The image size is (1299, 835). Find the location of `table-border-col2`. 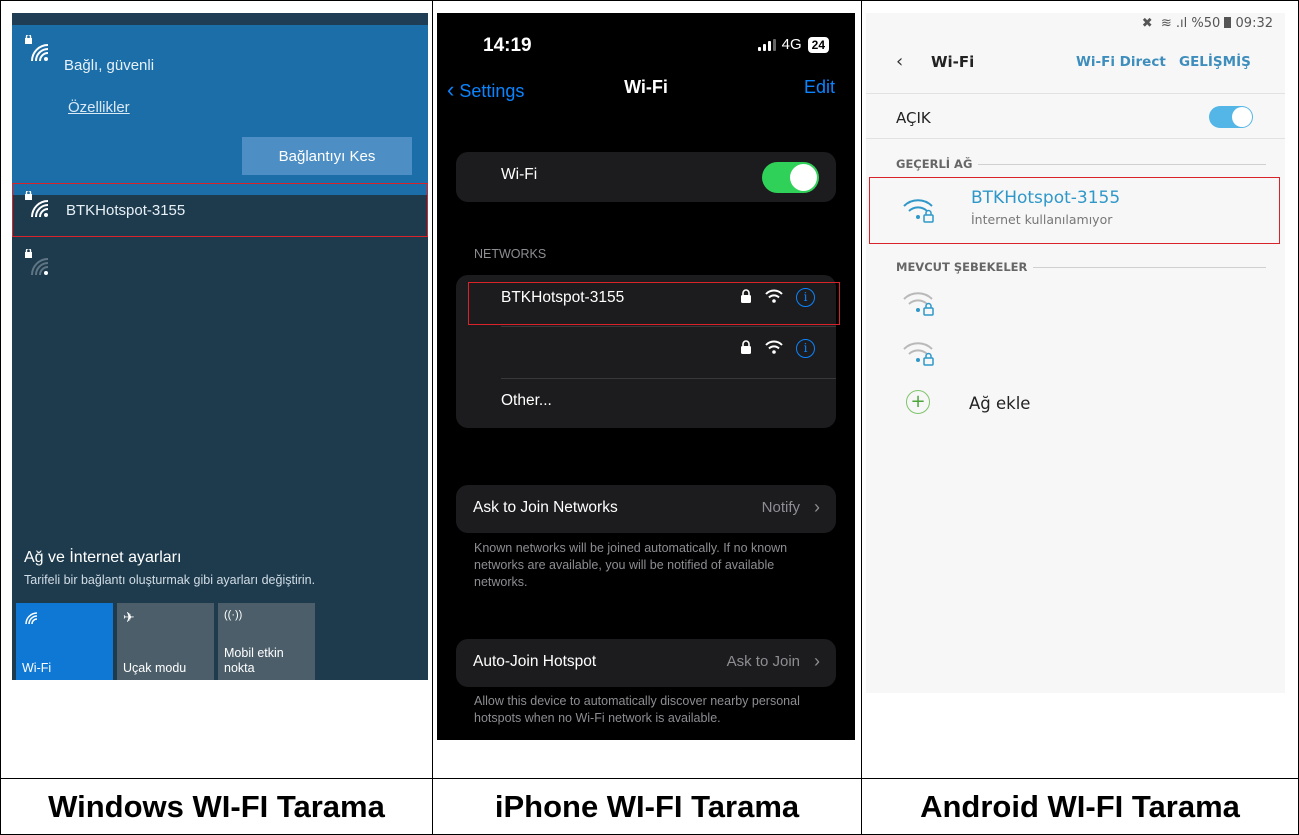

table-border-col2 is located at coordinates (861, 417).